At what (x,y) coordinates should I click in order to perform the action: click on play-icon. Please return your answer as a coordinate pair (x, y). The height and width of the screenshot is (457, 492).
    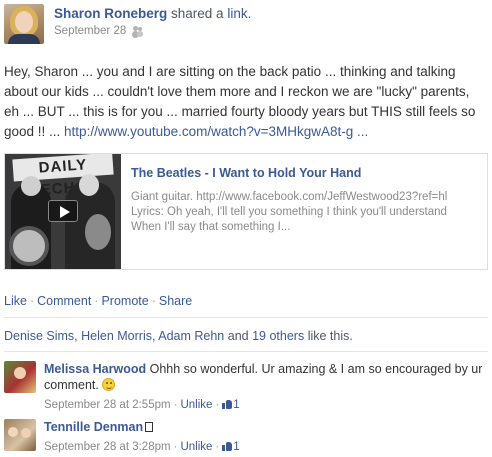
    Looking at the image, I should click on (63, 211).